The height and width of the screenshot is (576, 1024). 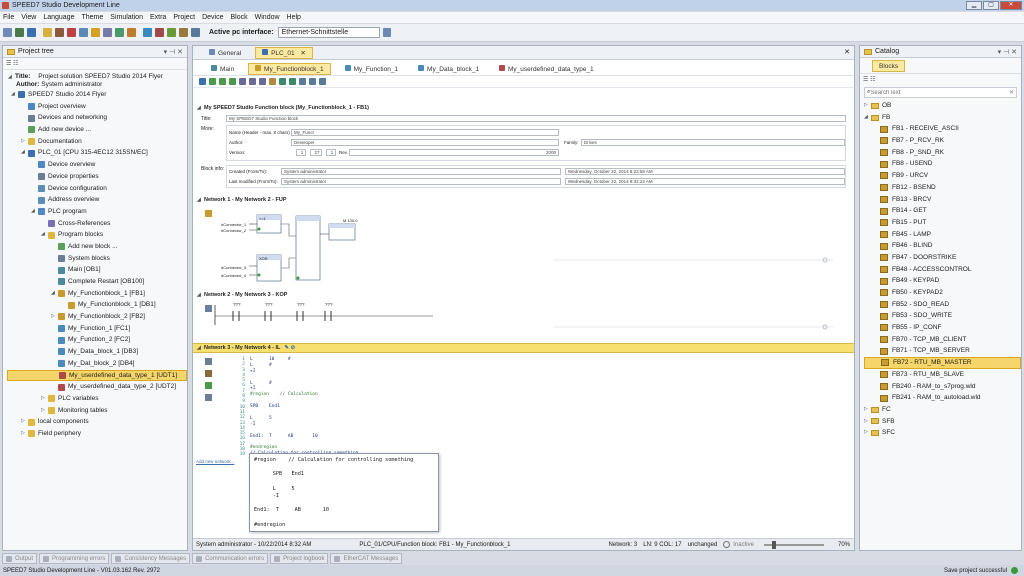 I want to click on online-icon, so click(x=147, y=32).